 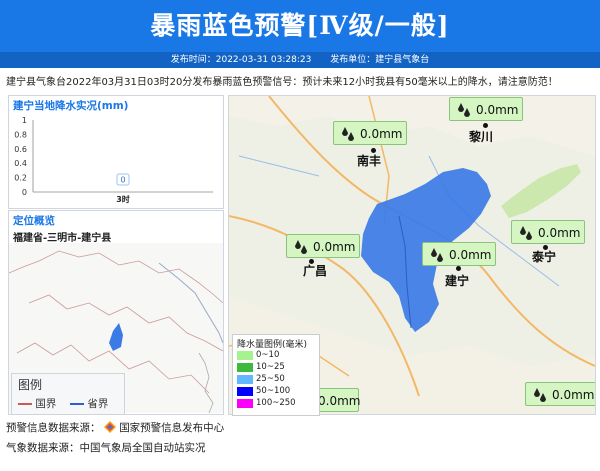 What do you see at coordinates (268, 355) in the screenshot?
I see `legend-label: 0~10` at bounding box center [268, 355].